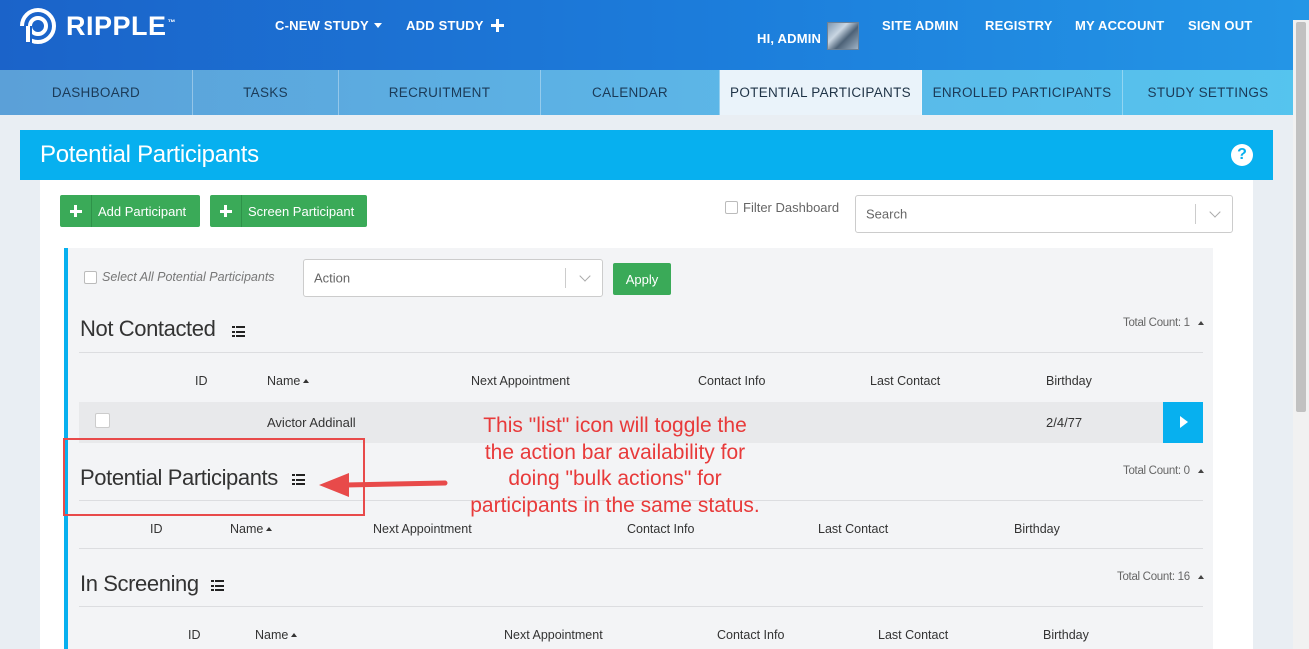  What do you see at coordinates (1119, 25) in the screenshot?
I see `my-account-link: MY ACCOUNT` at bounding box center [1119, 25].